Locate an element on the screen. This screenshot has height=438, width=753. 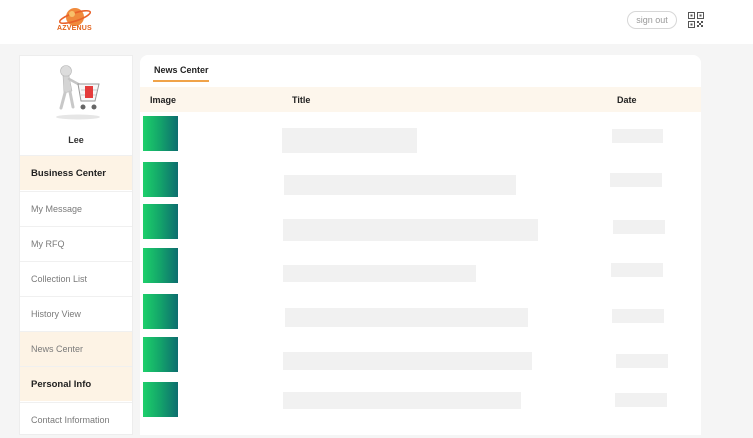
column-header-date: Date is located at coordinates (627, 100).